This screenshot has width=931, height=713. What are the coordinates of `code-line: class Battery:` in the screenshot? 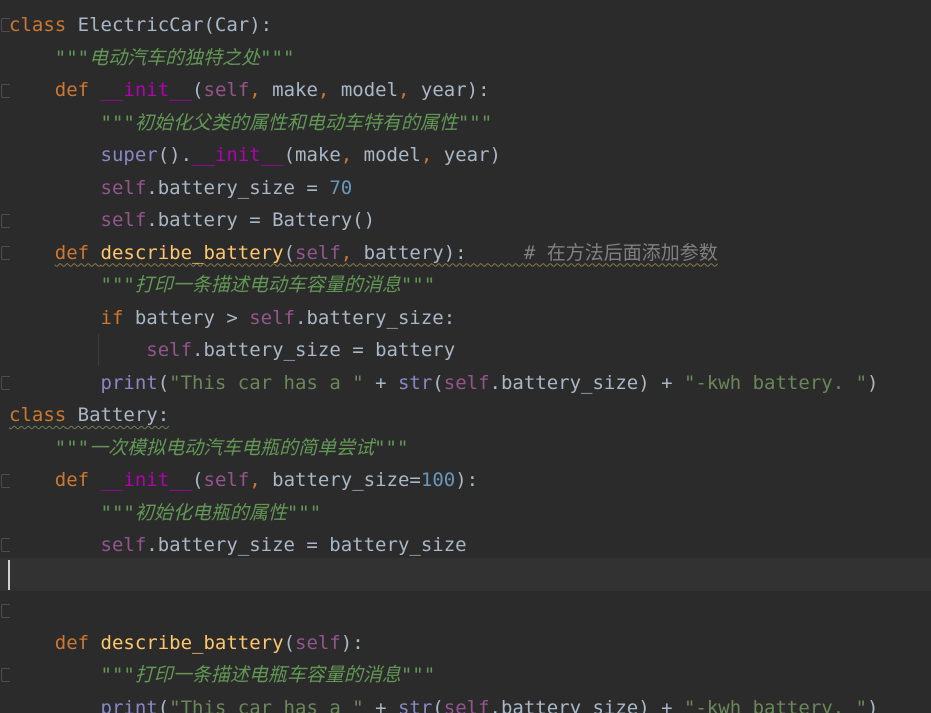 It's located at (89, 415).